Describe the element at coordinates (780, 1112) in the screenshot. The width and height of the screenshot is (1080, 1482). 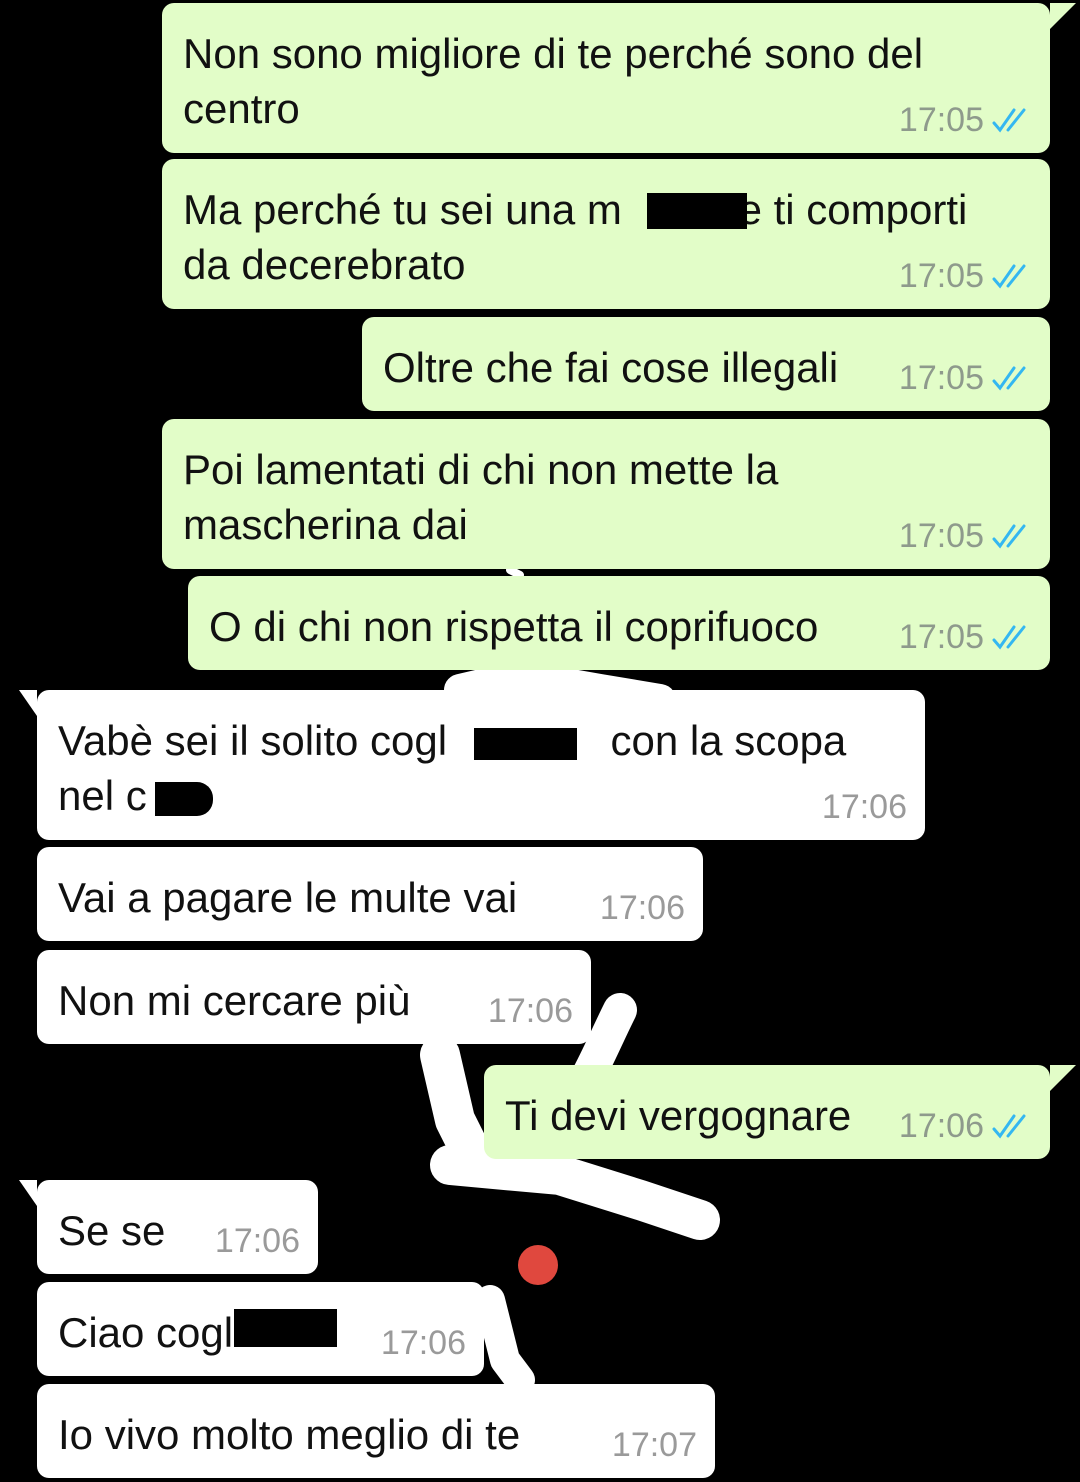
I see `message-bubble: Ti devi vergognare 17:06` at that location.